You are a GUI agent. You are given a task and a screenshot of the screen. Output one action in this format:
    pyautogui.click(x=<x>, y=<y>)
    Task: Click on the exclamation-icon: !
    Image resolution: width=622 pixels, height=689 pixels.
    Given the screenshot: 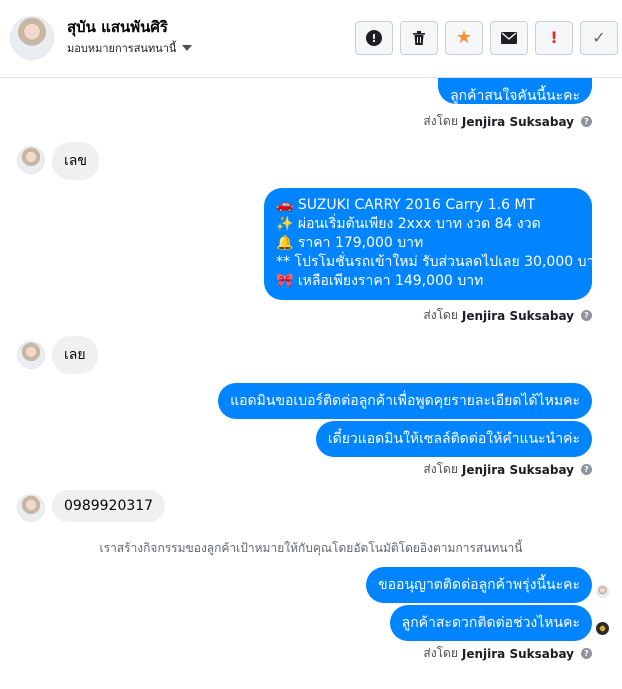 What is the action you would take?
    pyautogui.click(x=554, y=37)
    